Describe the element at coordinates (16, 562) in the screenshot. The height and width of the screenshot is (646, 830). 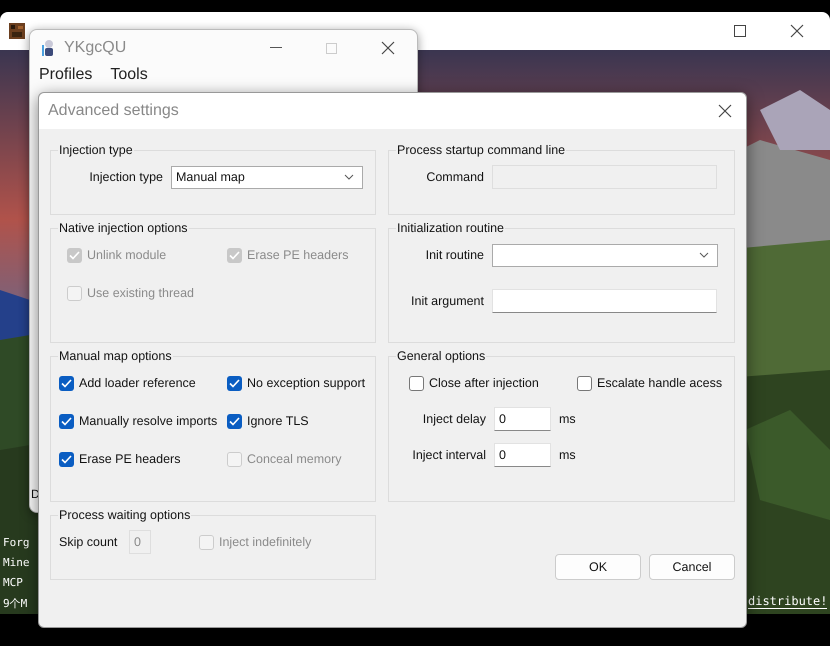
I see `debug-text: Mine` at that location.